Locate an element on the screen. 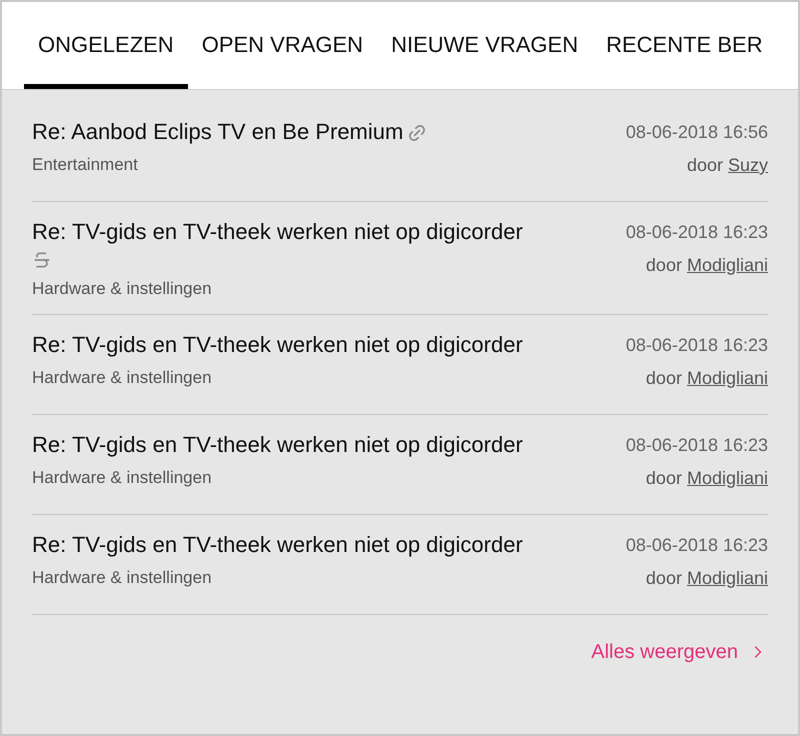 The width and height of the screenshot is (800, 736). tab: ONGELEZEN is located at coordinates (106, 45).